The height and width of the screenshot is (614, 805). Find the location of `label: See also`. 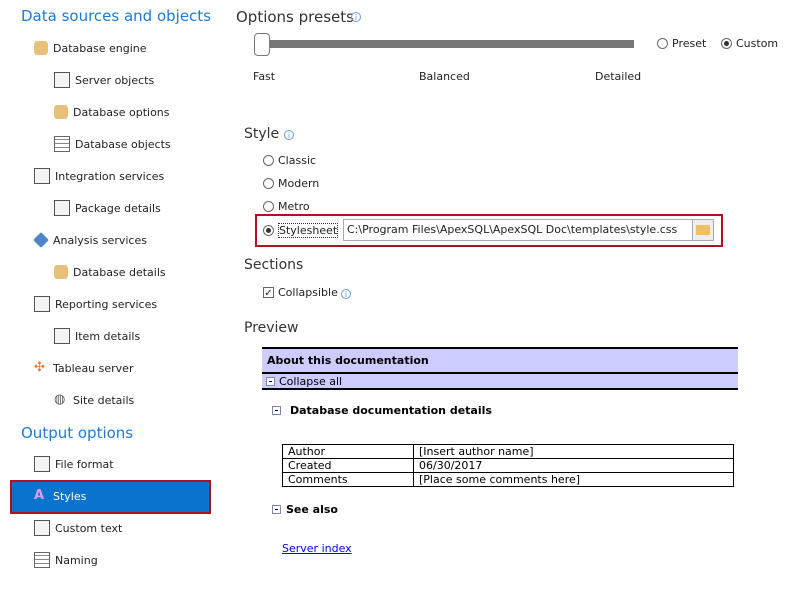

label: See also is located at coordinates (312, 509).